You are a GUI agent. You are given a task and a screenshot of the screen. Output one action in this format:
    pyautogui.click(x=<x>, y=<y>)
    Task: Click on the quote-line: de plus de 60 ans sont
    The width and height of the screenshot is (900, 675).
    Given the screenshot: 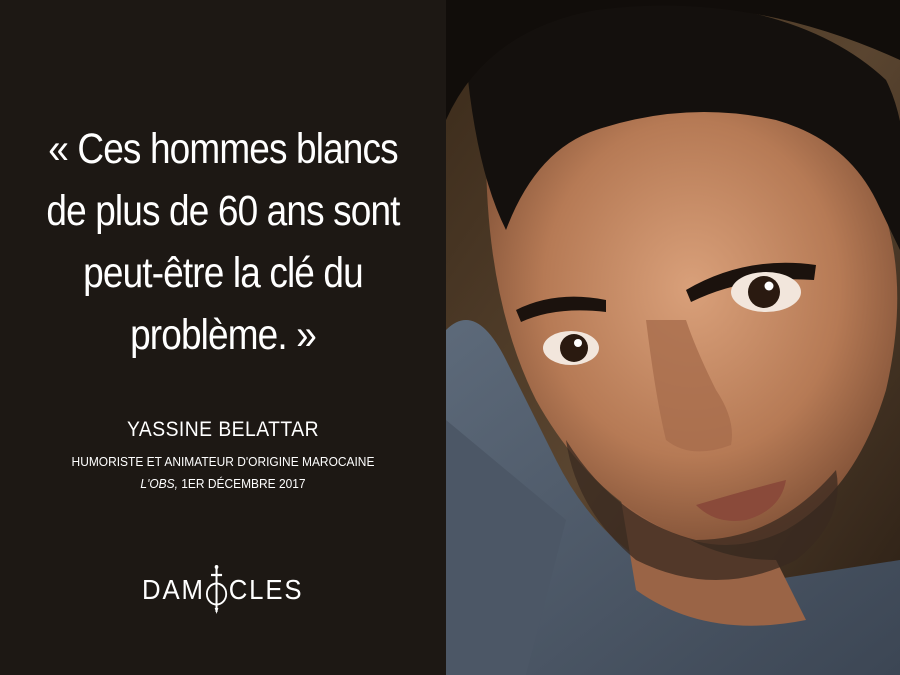 What is the action you would take?
    pyautogui.click(x=223, y=211)
    